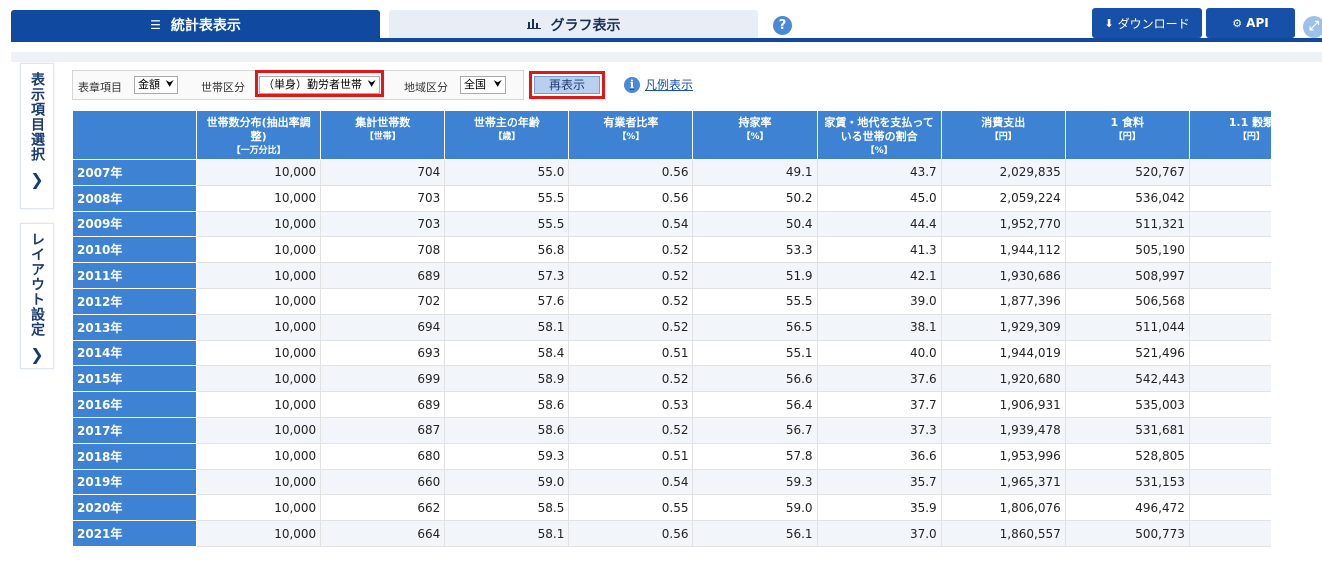 The width and height of the screenshot is (1322, 561). Describe the element at coordinates (879, 224) in the screenshot. I see `table-cell: 44.4` at that location.